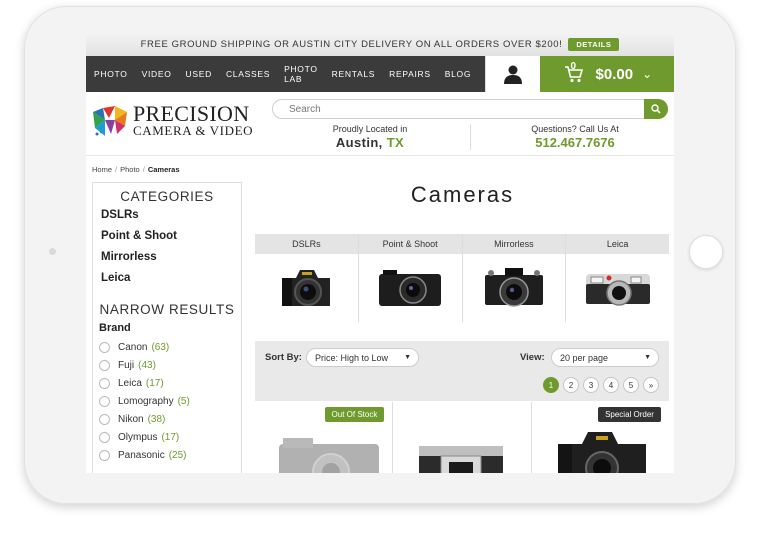  I want to click on cart-total: $0.00, so click(614, 74).